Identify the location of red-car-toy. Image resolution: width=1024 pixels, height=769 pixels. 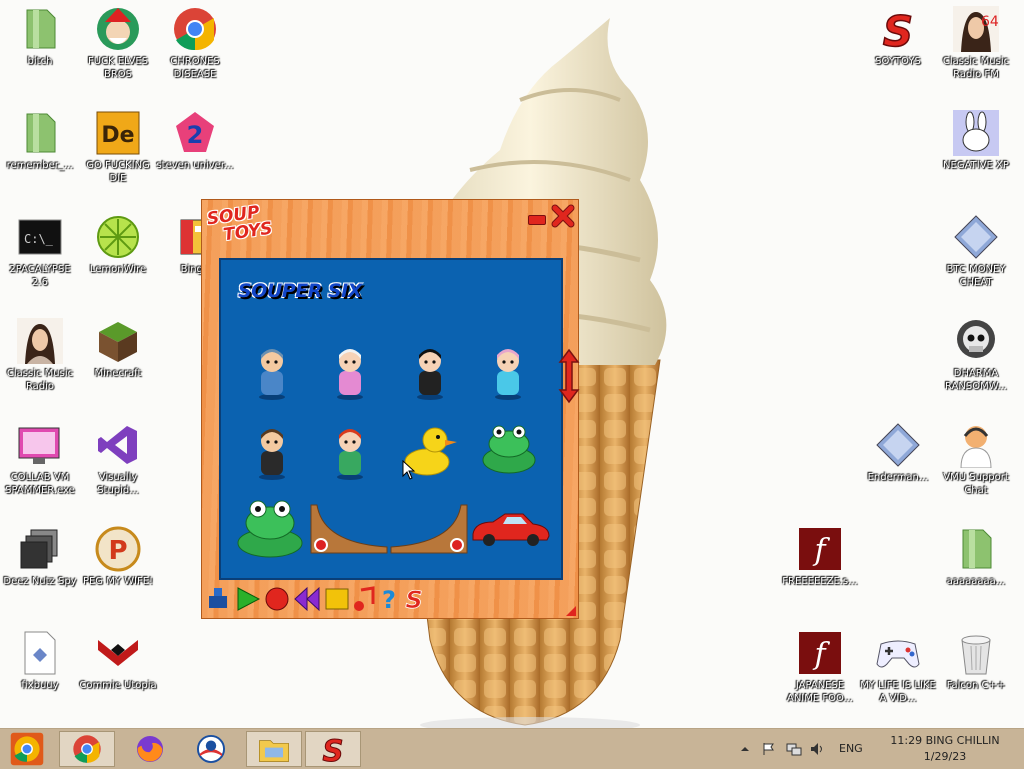
(510, 529).